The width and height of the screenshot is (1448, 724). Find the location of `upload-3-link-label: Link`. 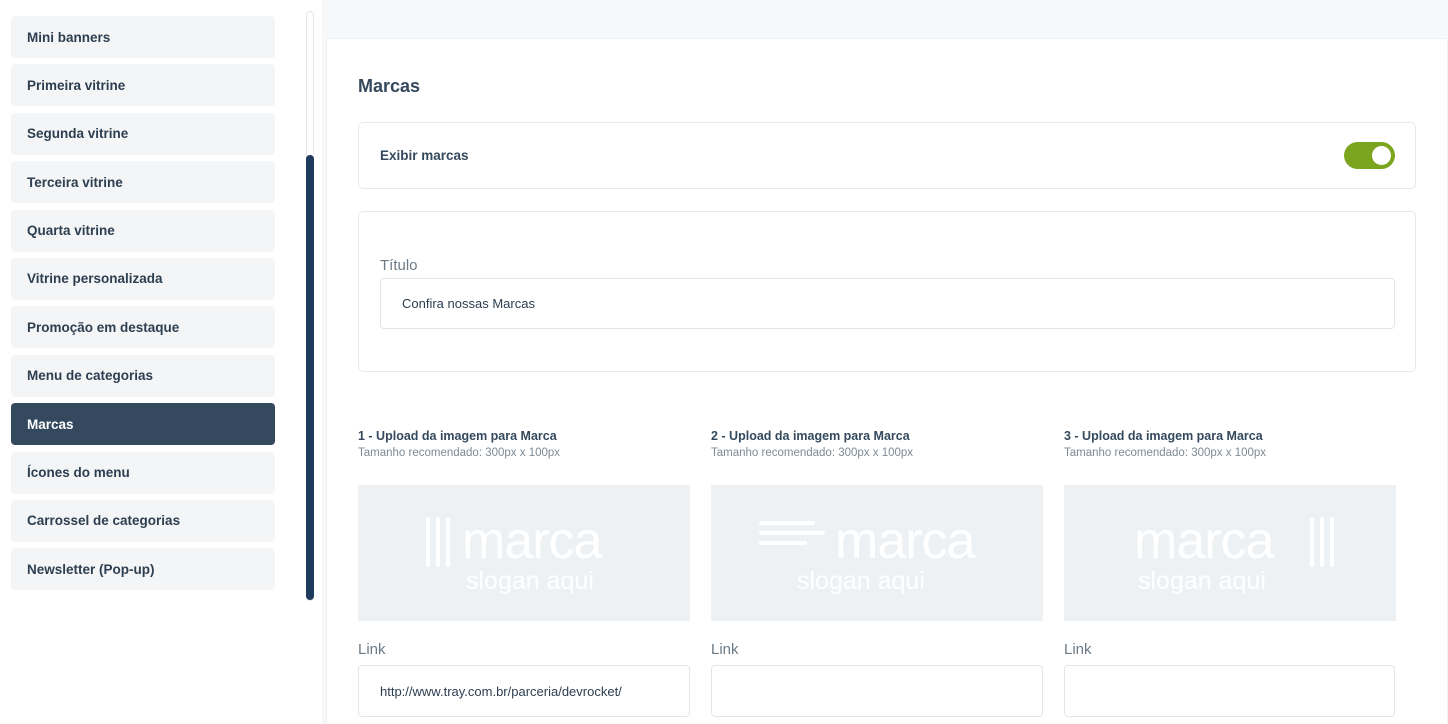

upload-3-link-label: Link is located at coordinates (1078, 649).